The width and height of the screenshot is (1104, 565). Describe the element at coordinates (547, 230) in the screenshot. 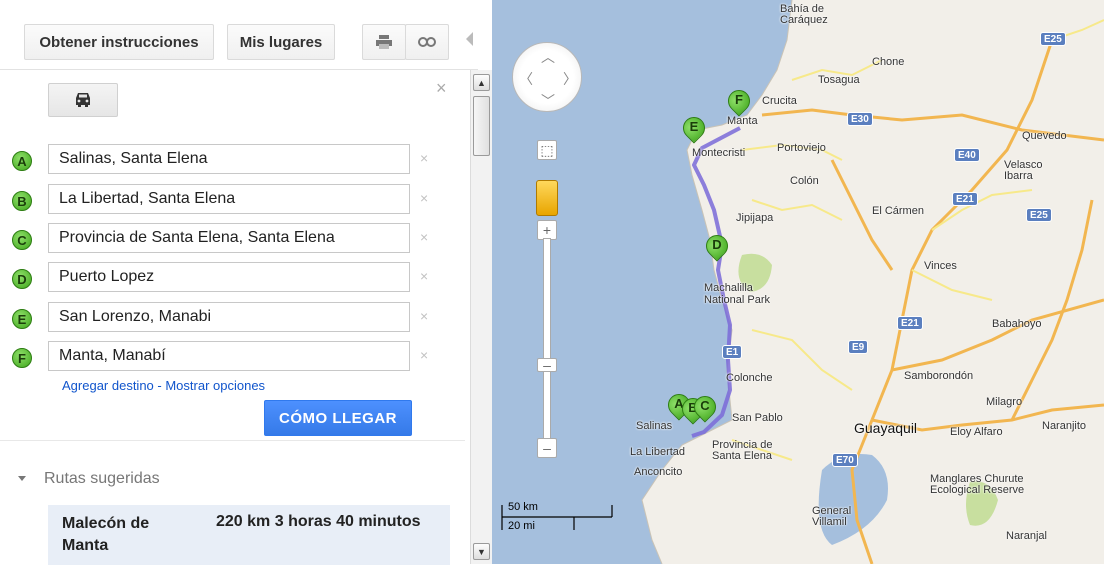

I see `zoom-in-icon: +` at that location.